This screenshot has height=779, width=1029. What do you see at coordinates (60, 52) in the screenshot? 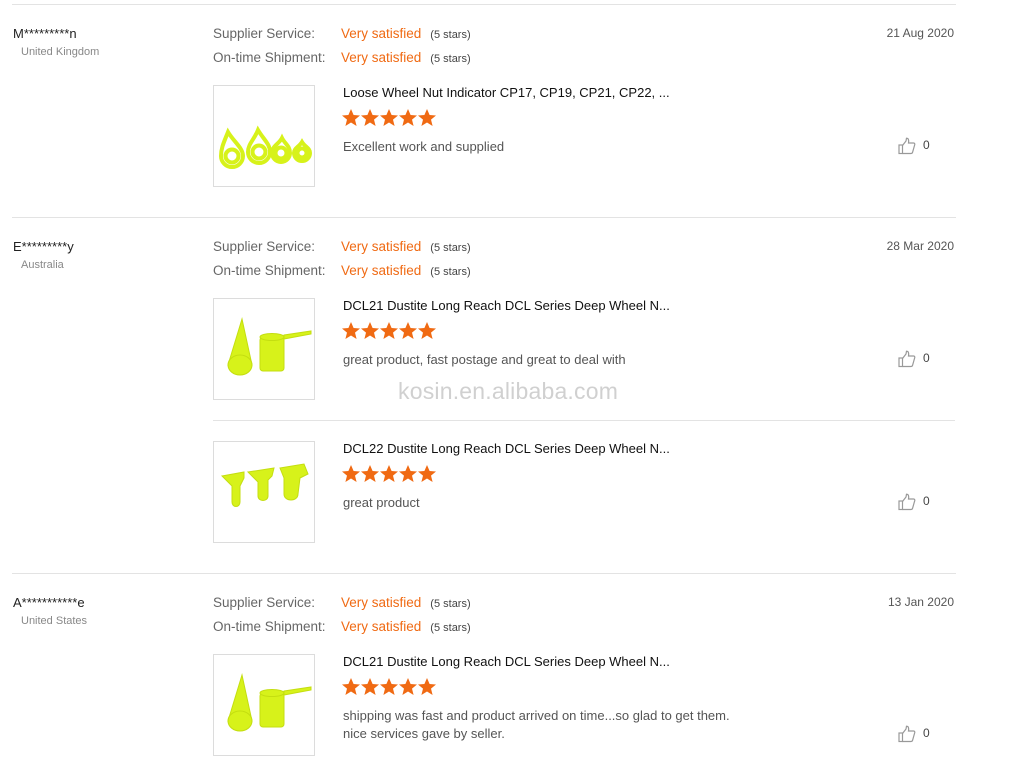
I see `reviewer-country: United Kingdom` at bounding box center [60, 52].